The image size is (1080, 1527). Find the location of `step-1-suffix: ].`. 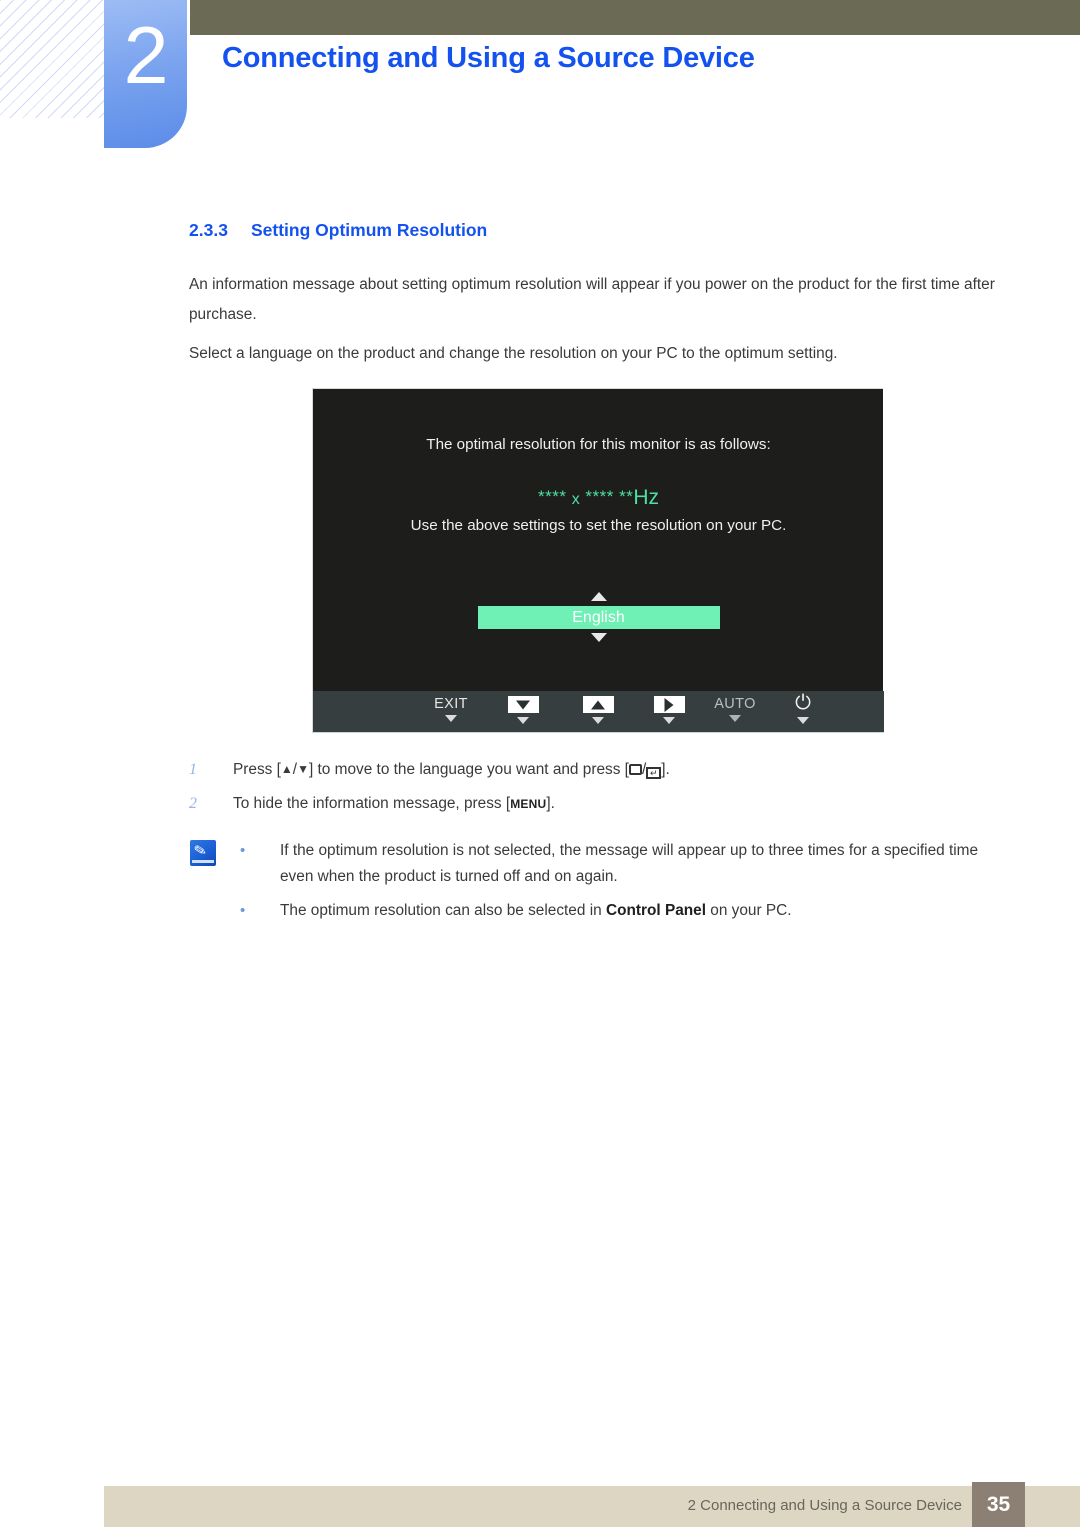

step-1-suffix: ]. is located at coordinates (665, 769).